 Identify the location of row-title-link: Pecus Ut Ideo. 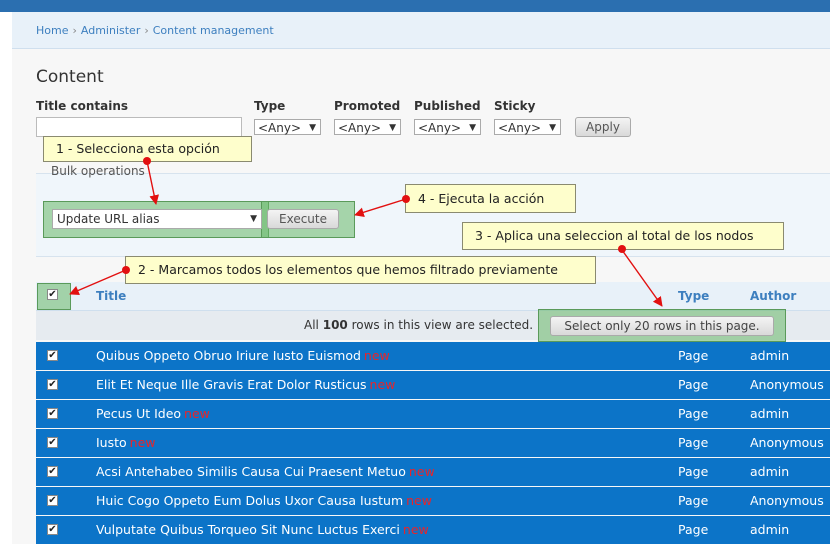
(138, 413).